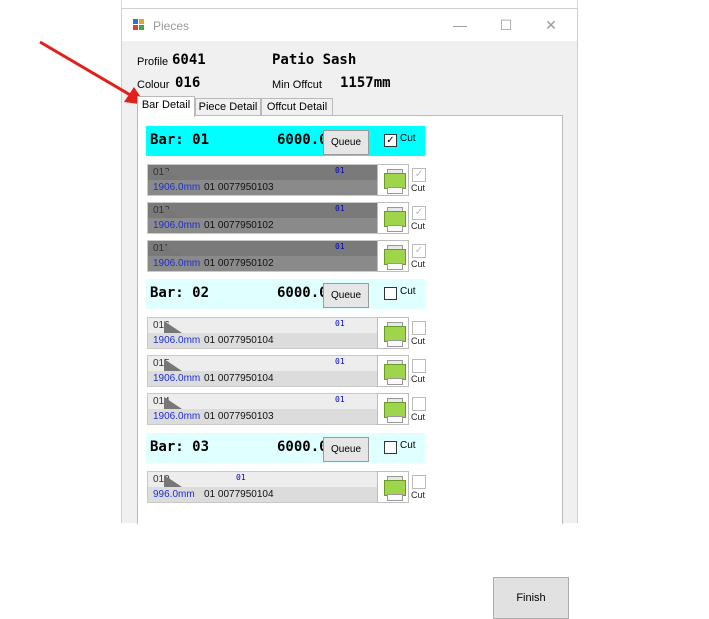 This screenshot has height=619, width=709. I want to click on finish-button: Finish, so click(531, 598).